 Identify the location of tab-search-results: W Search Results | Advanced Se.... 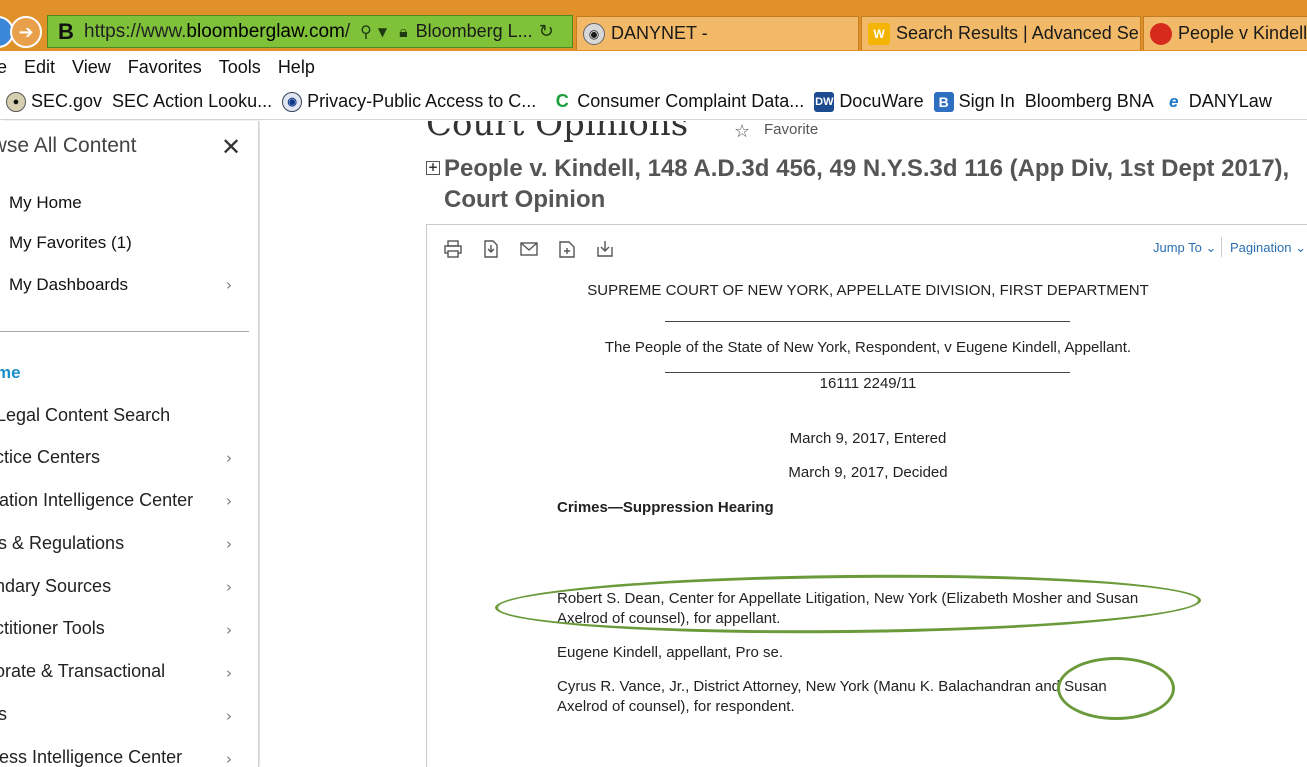
(1001, 33).